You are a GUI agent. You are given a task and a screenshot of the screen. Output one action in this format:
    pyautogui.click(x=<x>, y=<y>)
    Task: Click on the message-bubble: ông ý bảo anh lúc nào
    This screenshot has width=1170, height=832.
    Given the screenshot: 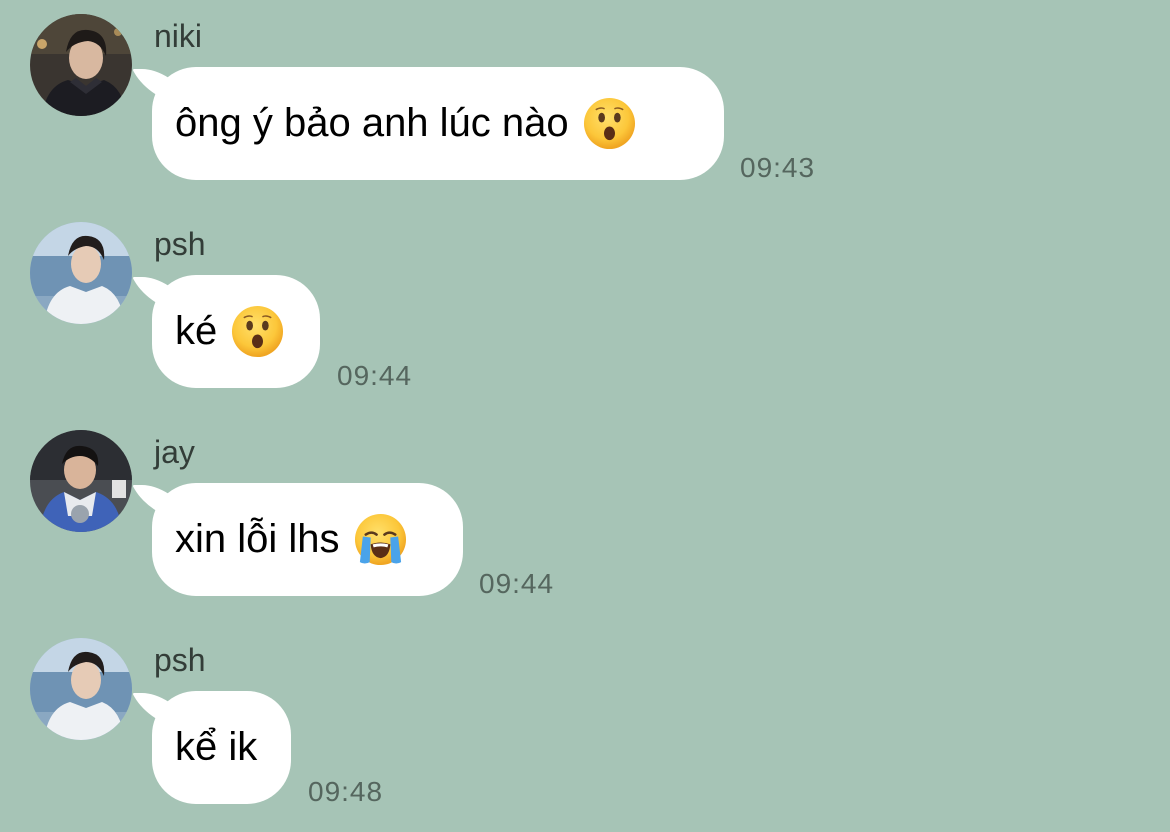 What is the action you would take?
    pyautogui.click(x=438, y=123)
    